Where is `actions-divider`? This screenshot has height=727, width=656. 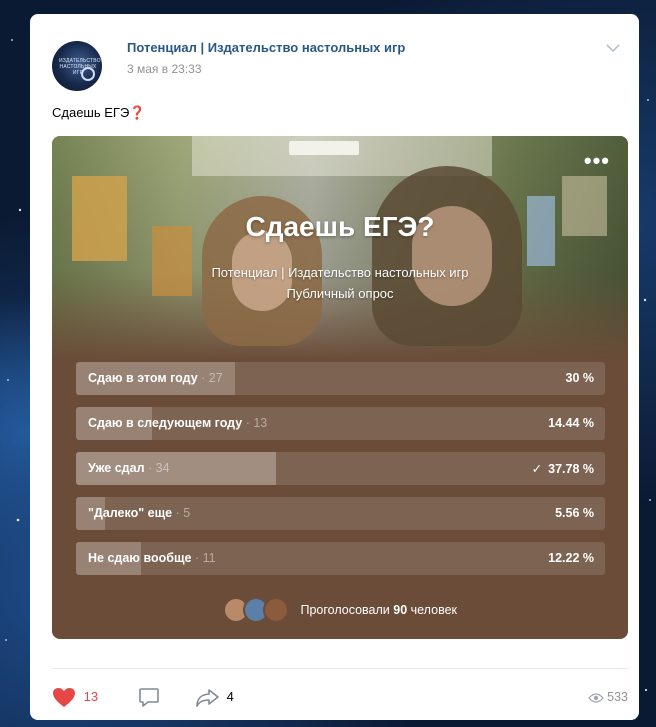 actions-divider is located at coordinates (340, 668).